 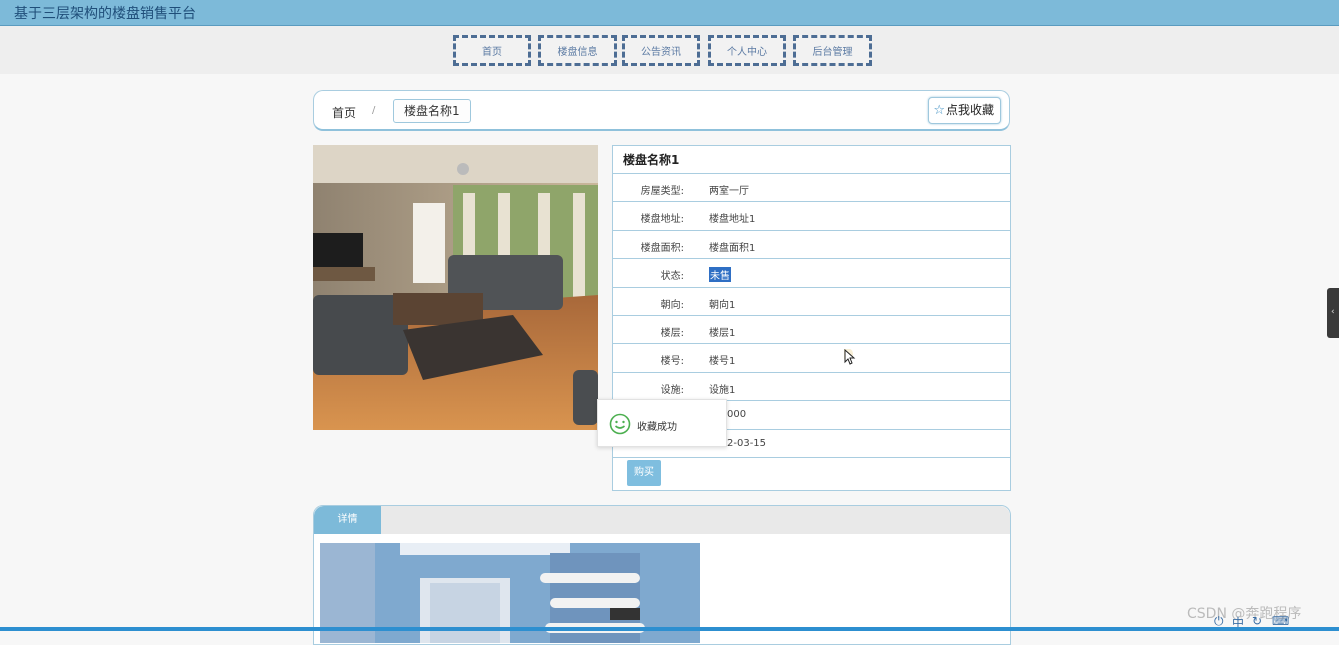 I want to click on nav-announcements: 公告资讯, so click(x=661, y=50).